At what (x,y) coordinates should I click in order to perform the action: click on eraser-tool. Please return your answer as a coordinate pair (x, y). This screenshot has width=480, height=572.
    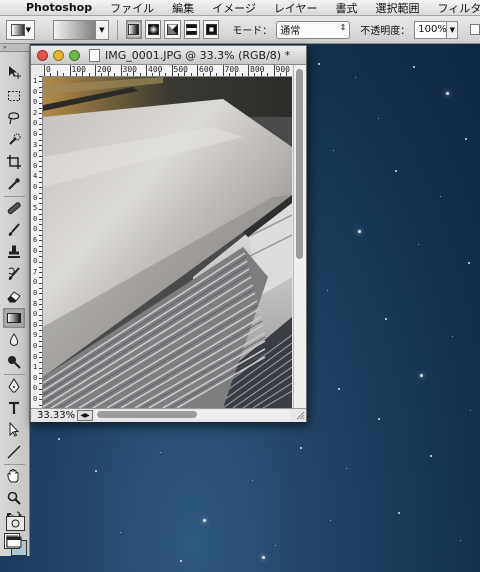
    Looking at the image, I should click on (14, 296).